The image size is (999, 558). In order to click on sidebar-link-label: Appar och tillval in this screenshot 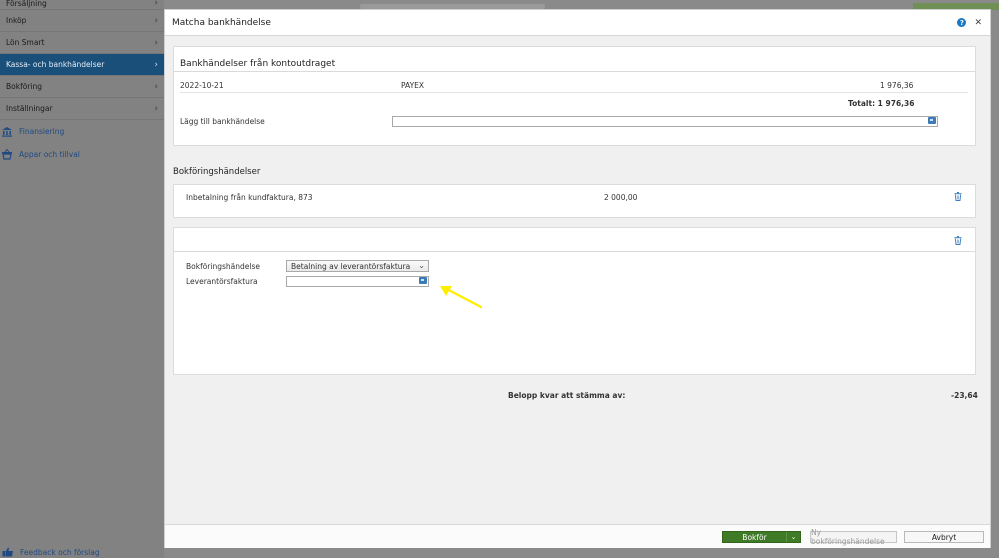, I will do `click(49, 154)`.